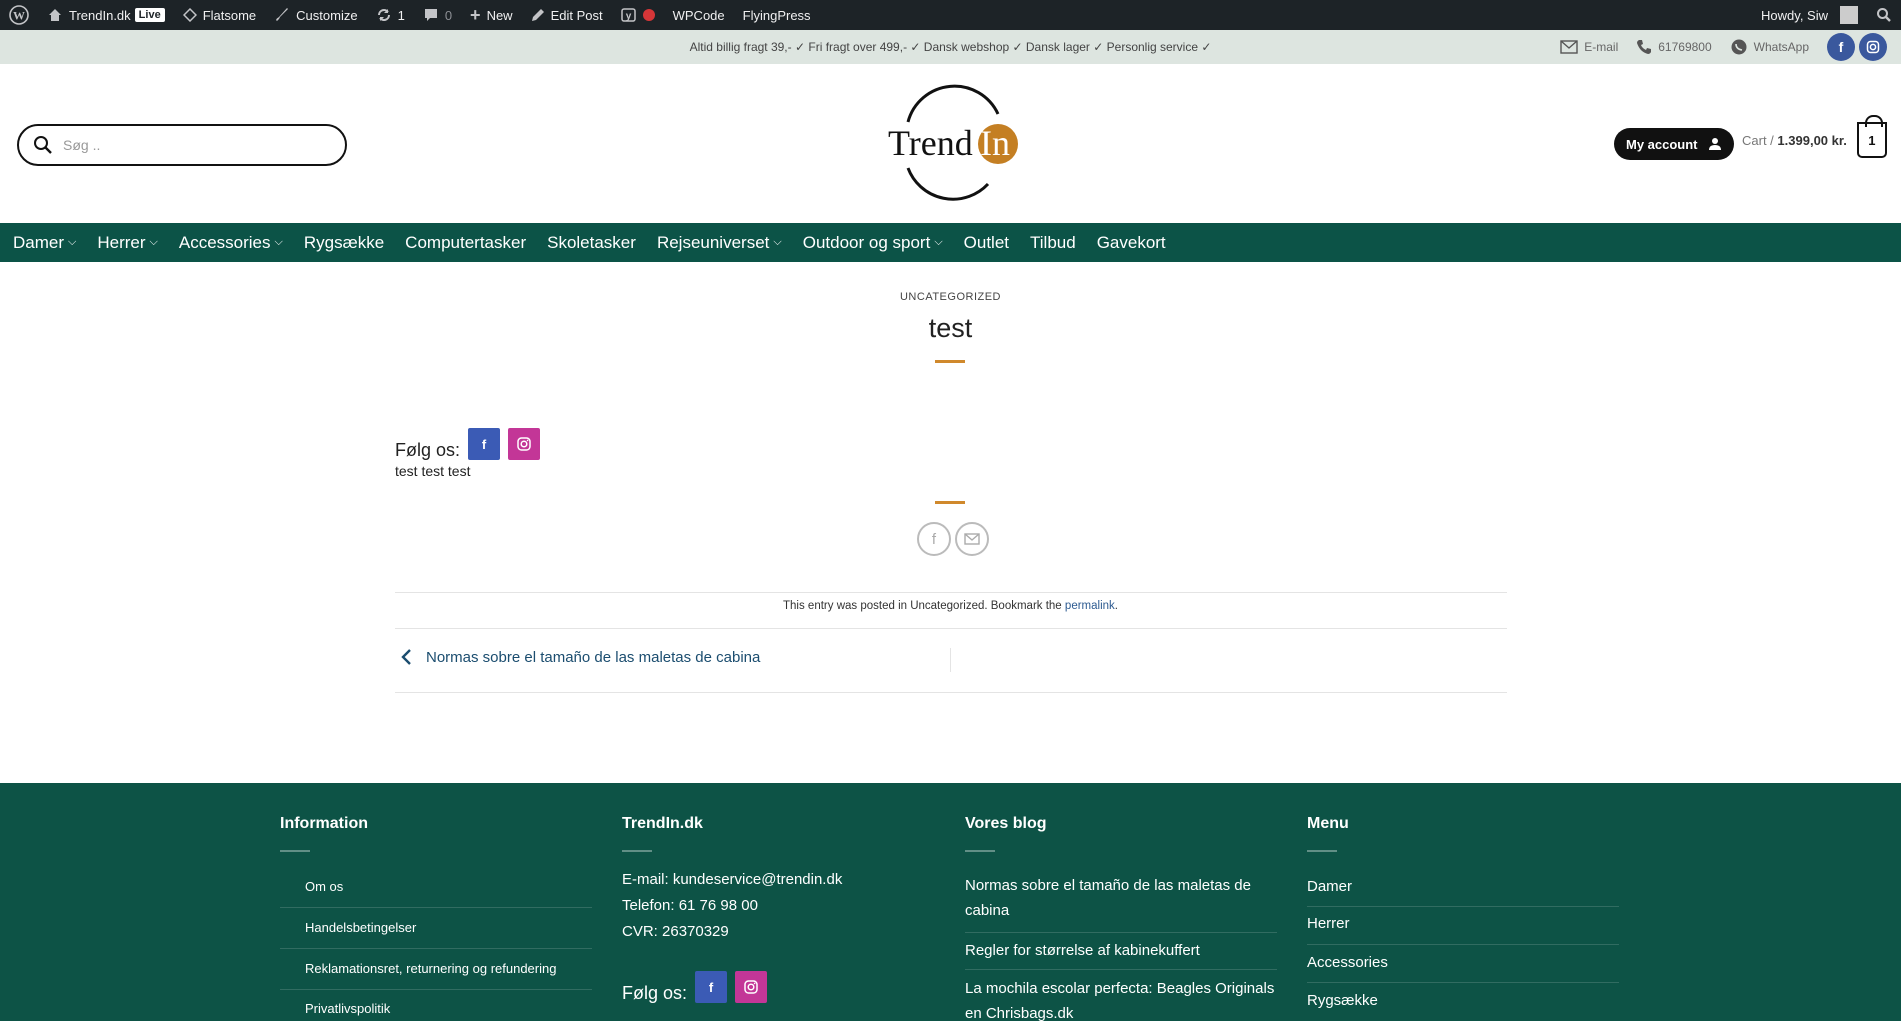 Image resolution: width=1901 pixels, height=1021 pixels. I want to click on wpcode-label: WPCode, so click(698, 15).